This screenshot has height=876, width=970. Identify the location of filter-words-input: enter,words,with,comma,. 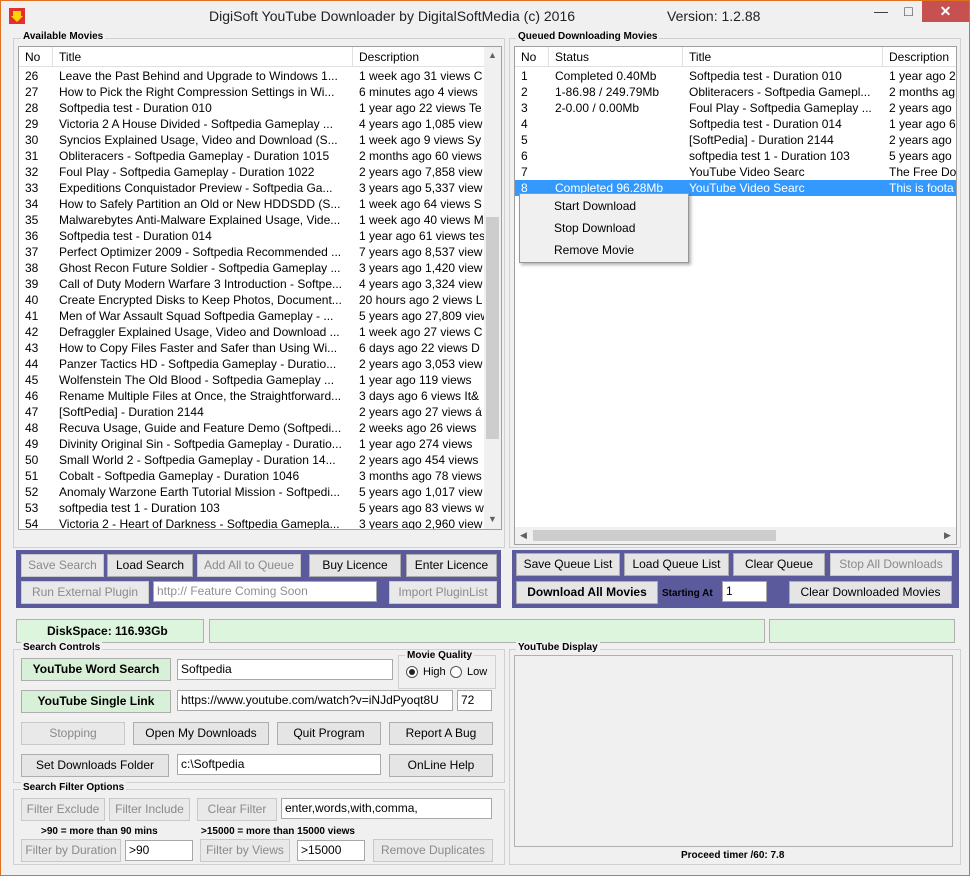
(386, 808).